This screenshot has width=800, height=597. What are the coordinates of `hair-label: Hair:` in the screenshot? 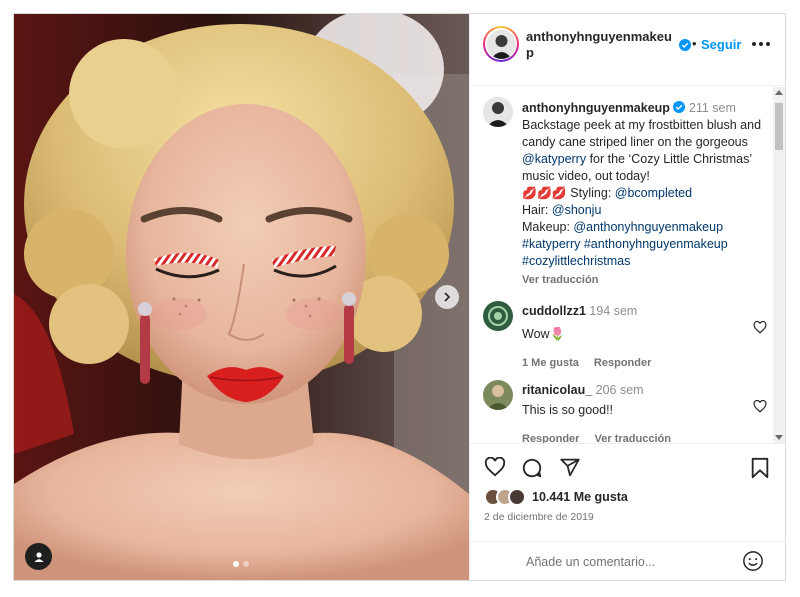 It's located at (537, 210).